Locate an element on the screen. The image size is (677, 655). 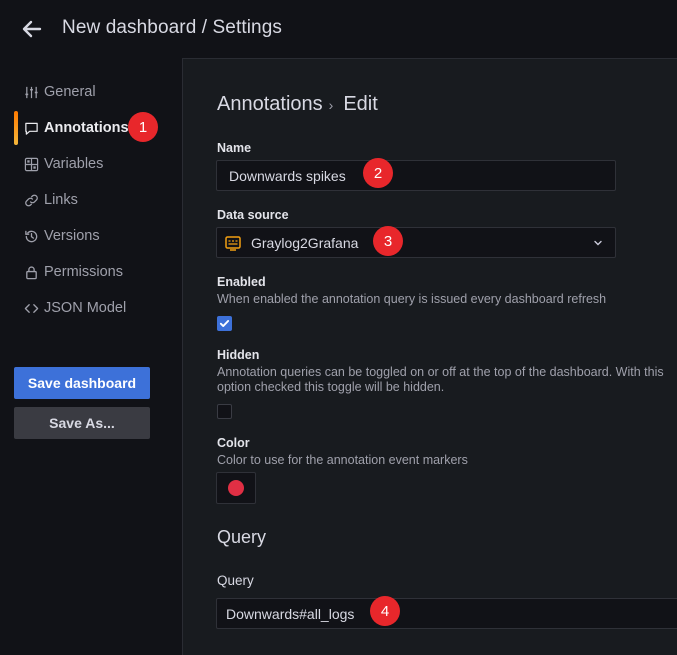
datasource-value: Graylog2Grafana is located at coordinates (305, 242).